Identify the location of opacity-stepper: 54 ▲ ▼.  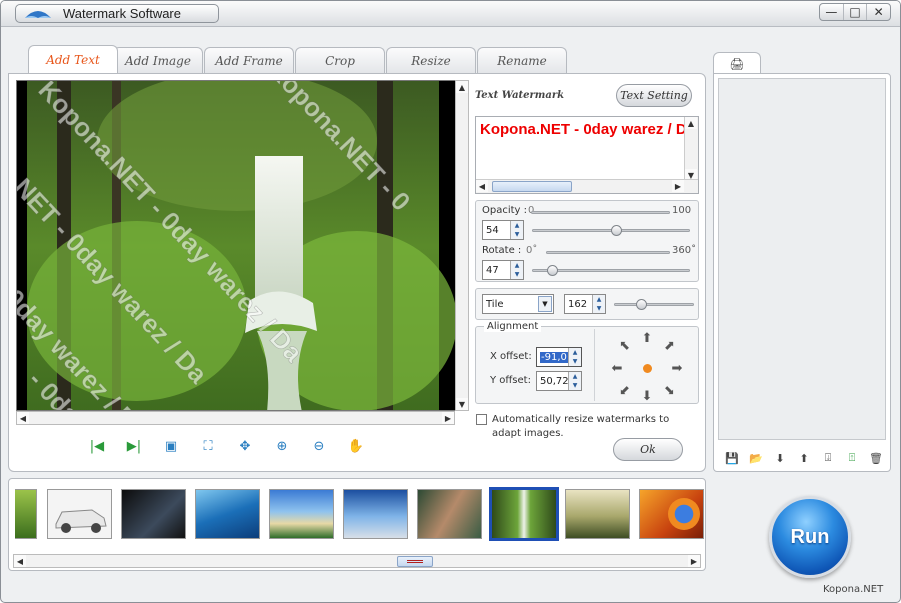
(503, 230).